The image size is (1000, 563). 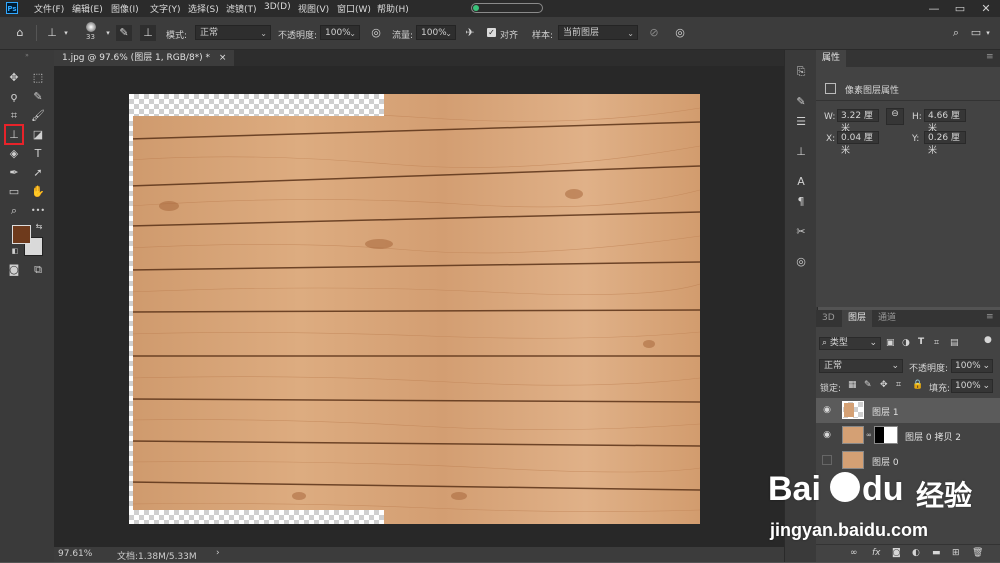 What do you see at coordinates (861, 366) in the screenshot?
I see `blend-mode-select: 正常 ⌄` at bounding box center [861, 366].